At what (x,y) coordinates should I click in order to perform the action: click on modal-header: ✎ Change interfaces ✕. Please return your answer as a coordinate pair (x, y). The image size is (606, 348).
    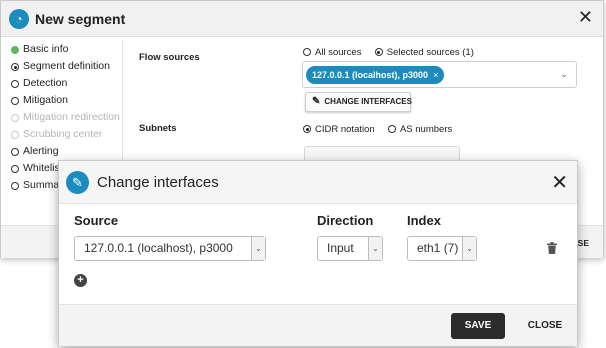
    Looking at the image, I should click on (318, 182).